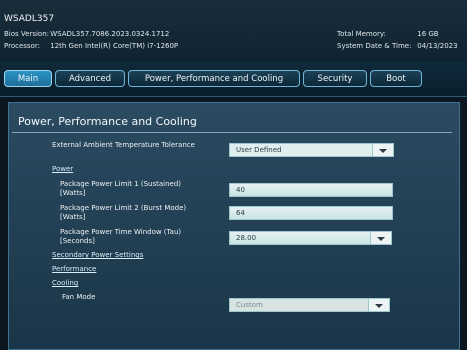  What do you see at coordinates (121, 184) in the screenshot?
I see `pl1-label-line1: Package Power Limit 1 (Sustained)` at bounding box center [121, 184].